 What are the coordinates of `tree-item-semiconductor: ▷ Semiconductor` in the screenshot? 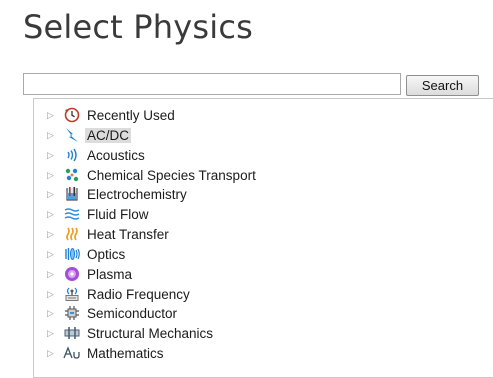 It's located at (113, 313).